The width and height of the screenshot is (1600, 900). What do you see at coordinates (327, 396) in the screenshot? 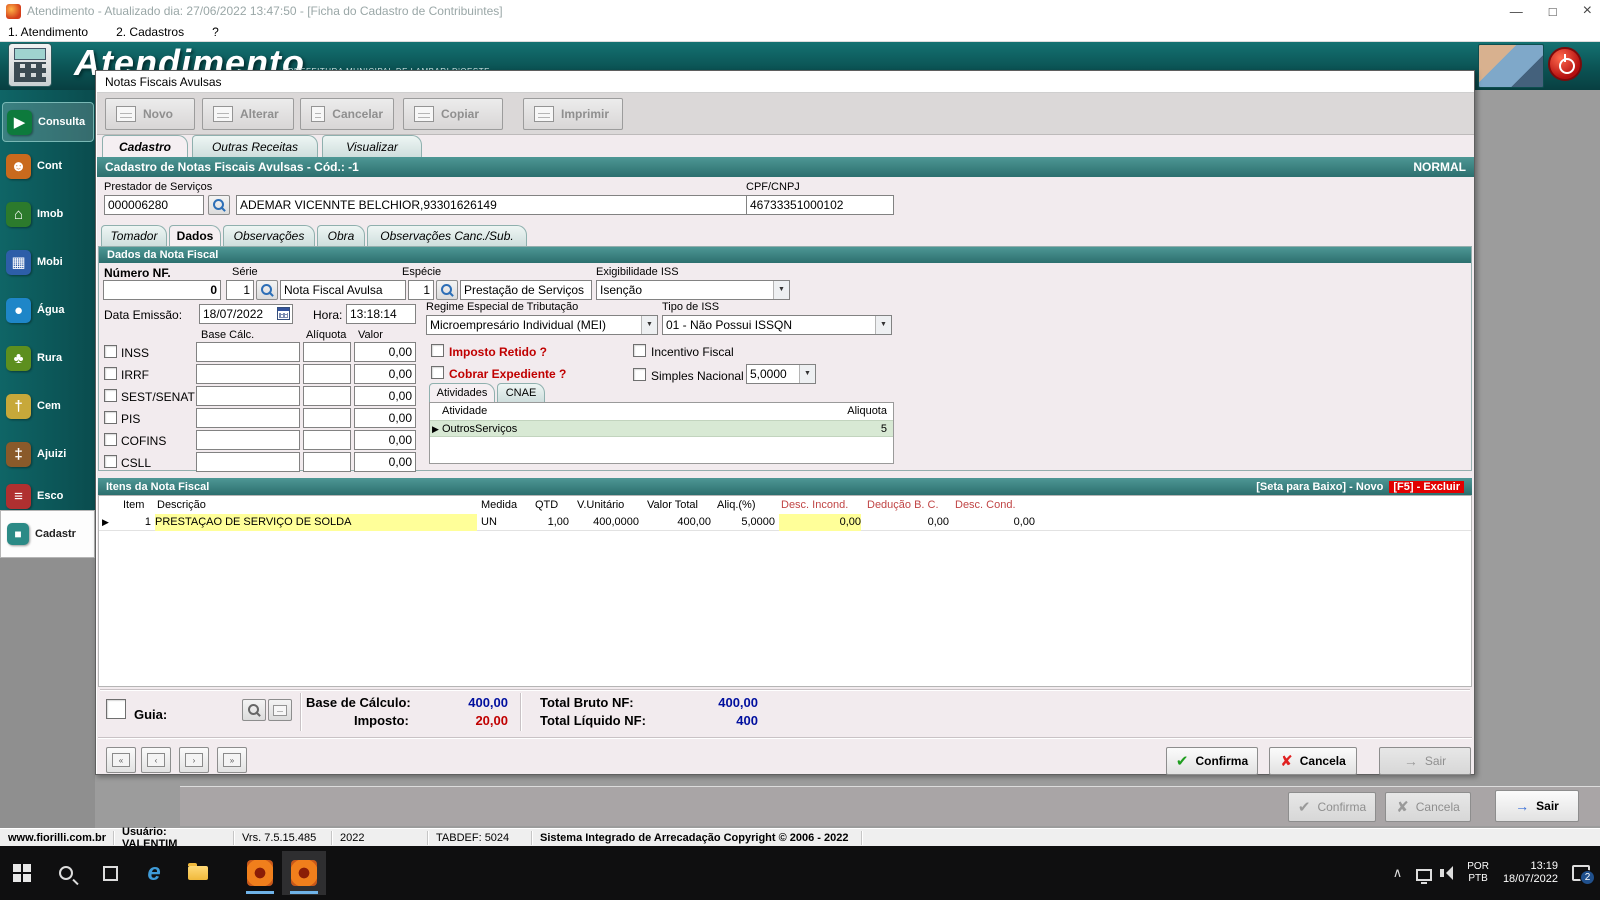
I see `sest-aliquota-field` at bounding box center [327, 396].